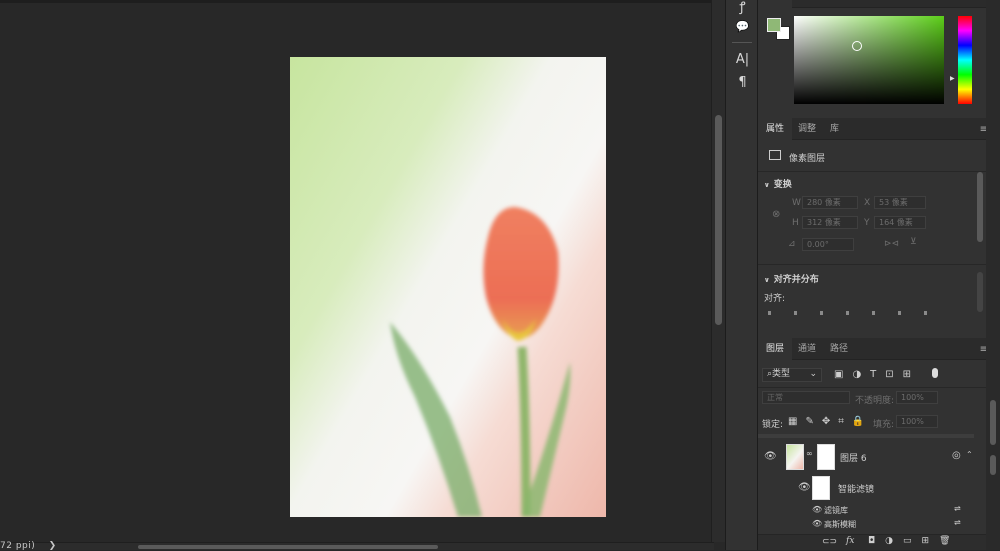 Image resolution: width=1000 pixels, height=551 pixels. What do you see at coordinates (741, 275) in the screenshot?
I see `panel-icon-bar: ꝭ 💬 A| ¶` at bounding box center [741, 275].